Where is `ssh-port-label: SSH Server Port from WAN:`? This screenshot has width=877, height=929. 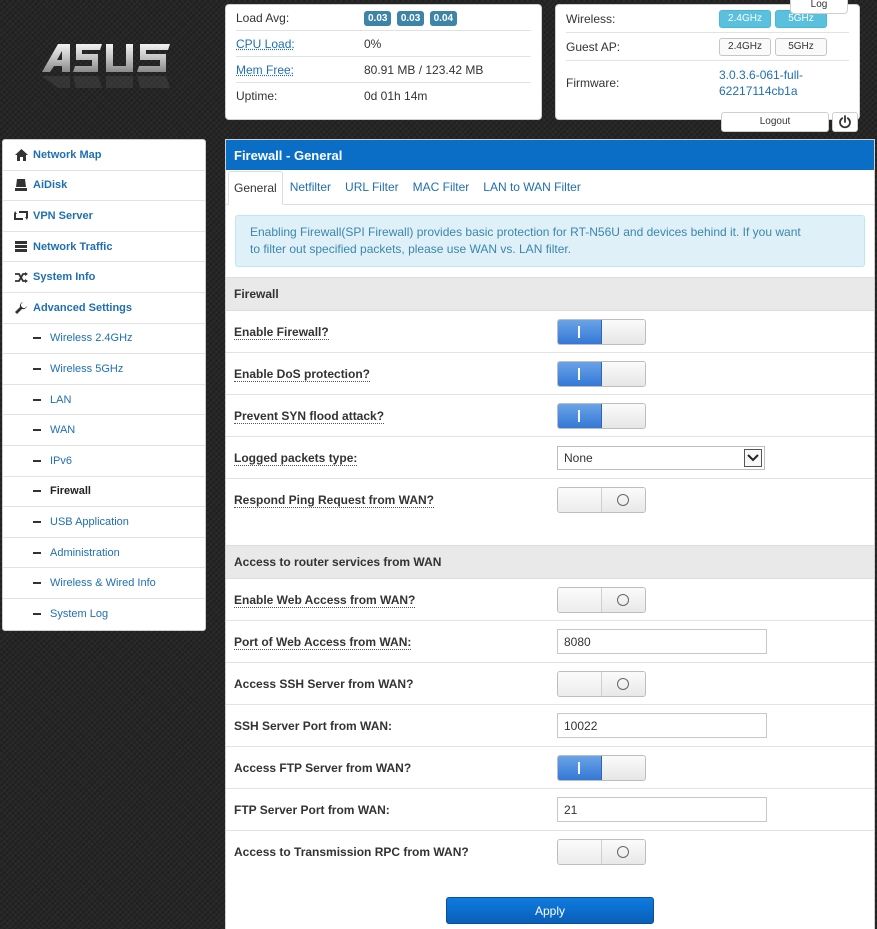 ssh-port-label: SSH Server Port from WAN: is located at coordinates (395, 726).